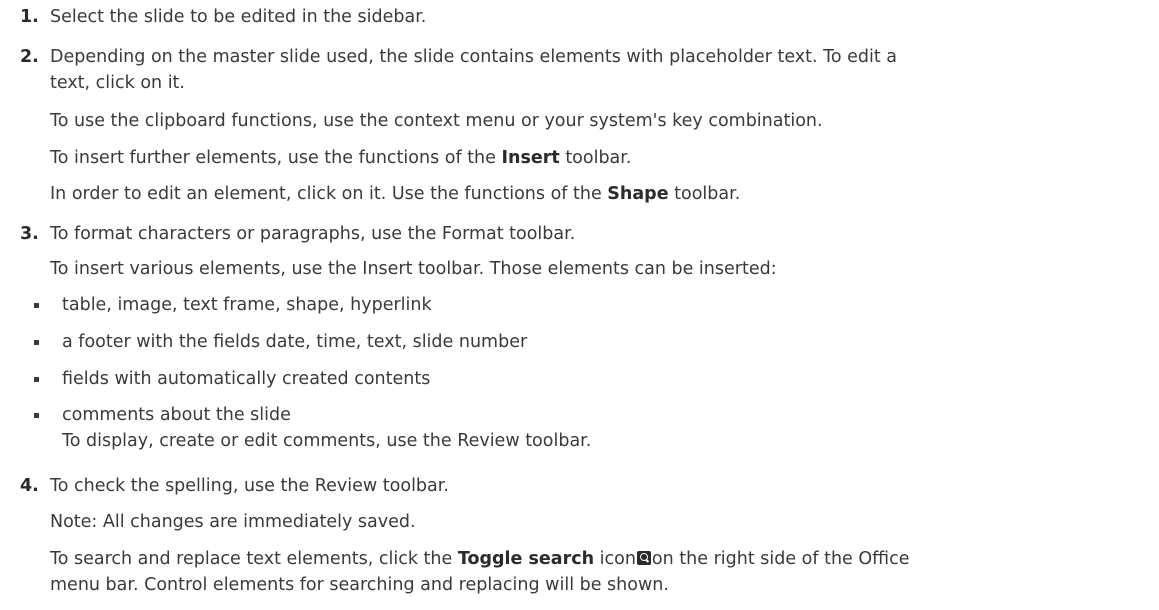 This screenshot has width=1159, height=610. I want to click on search-icon, so click(643, 558).